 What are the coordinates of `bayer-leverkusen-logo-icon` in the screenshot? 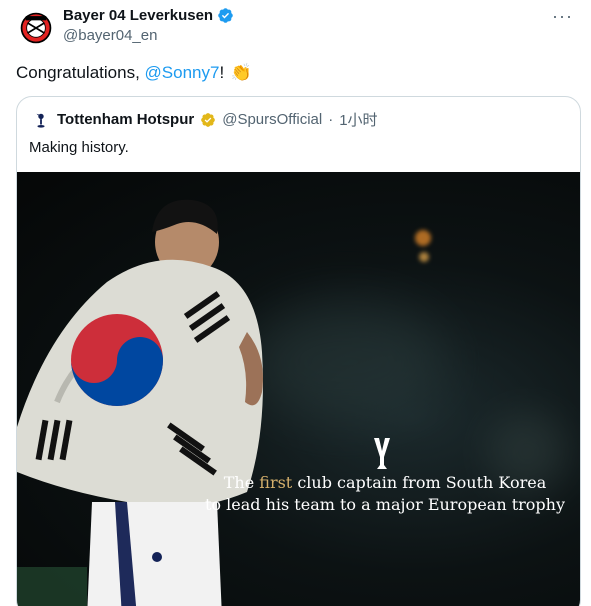 It's located at (36, 28).